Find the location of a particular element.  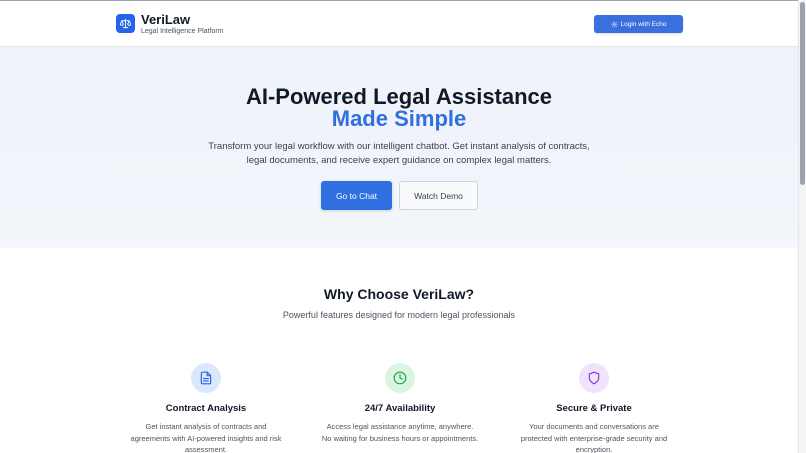

shield-icon is located at coordinates (594, 378).